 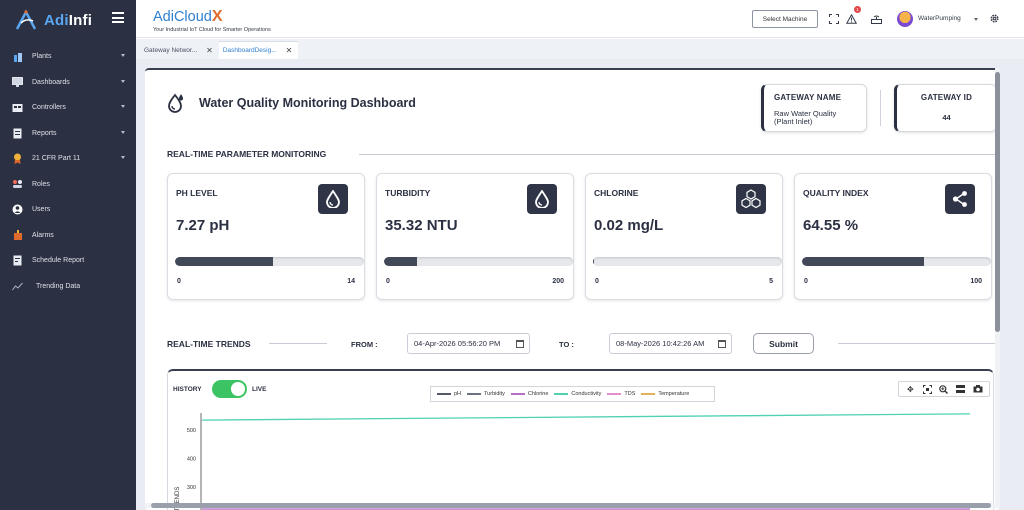 I want to click on avatar, so click(x=905, y=19).